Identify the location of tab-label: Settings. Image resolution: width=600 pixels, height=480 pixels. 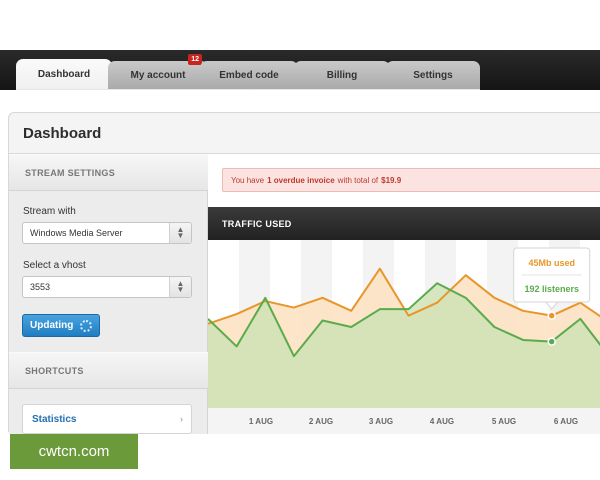
(433, 75).